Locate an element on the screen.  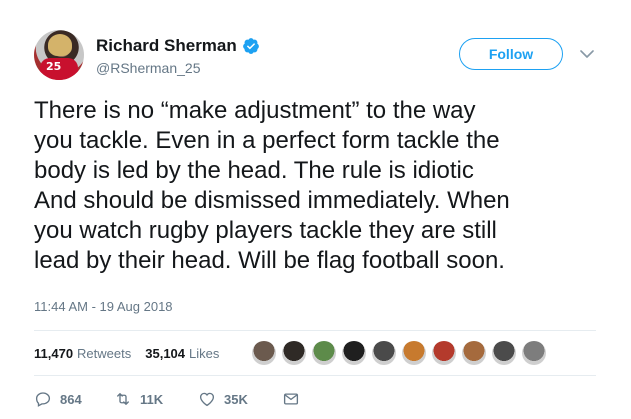
retweets-count: 11,470 is located at coordinates (53, 353).